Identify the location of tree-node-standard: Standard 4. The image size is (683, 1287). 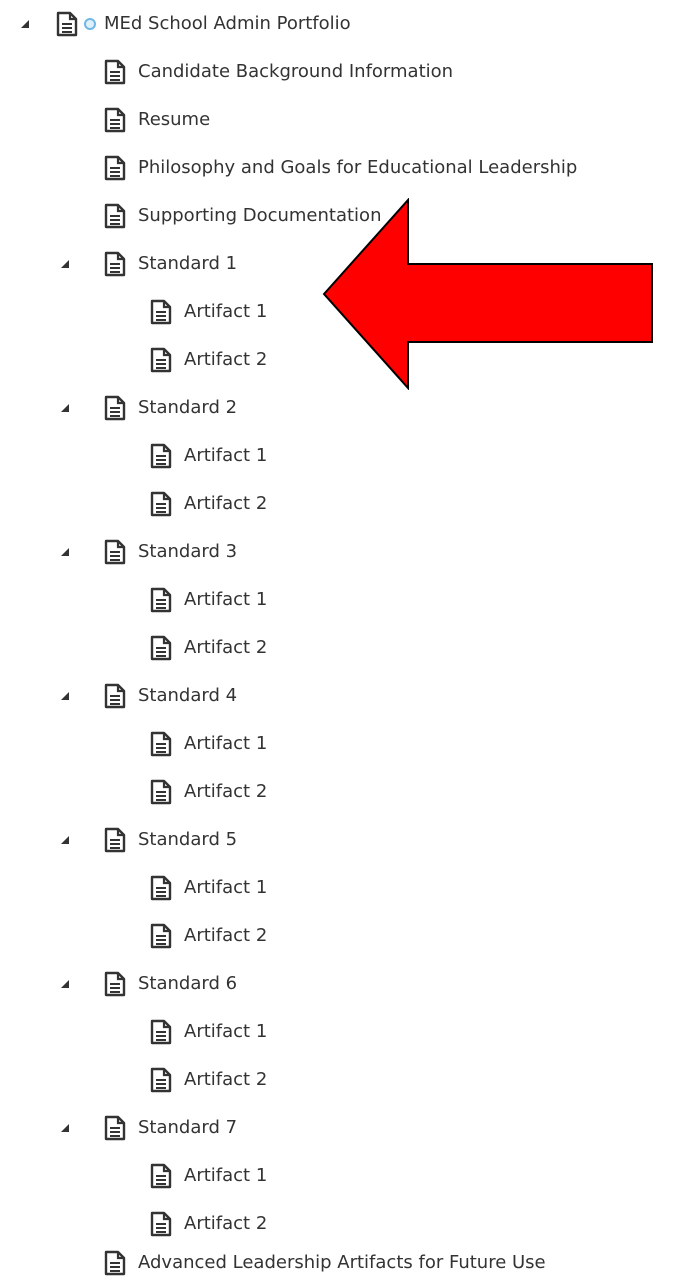
(148, 696).